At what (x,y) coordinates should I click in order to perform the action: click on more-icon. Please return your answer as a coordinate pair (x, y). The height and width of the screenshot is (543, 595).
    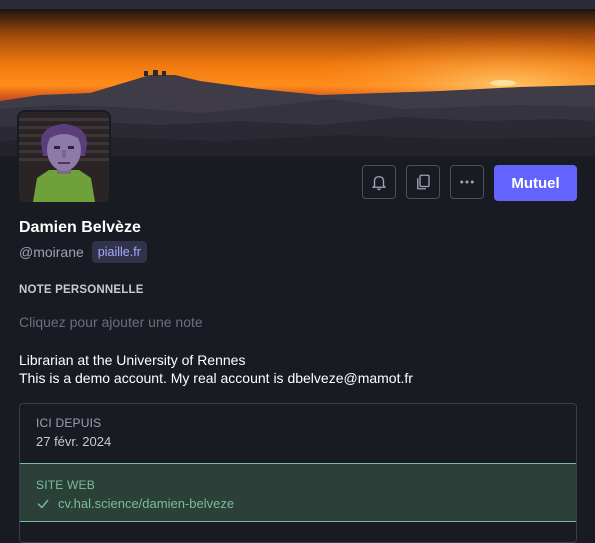
    Looking at the image, I should click on (467, 182).